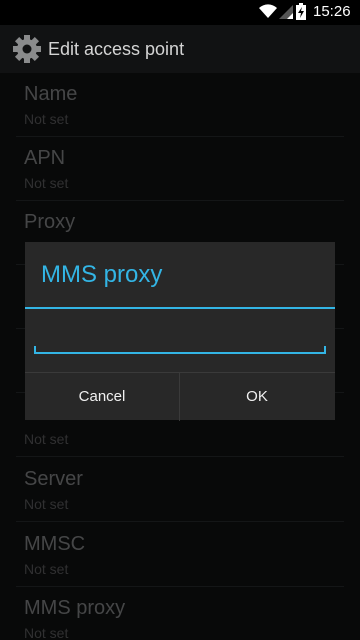 The height and width of the screenshot is (640, 360). What do you see at coordinates (286, 12) in the screenshot?
I see `signal-icon` at bounding box center [286, 12].